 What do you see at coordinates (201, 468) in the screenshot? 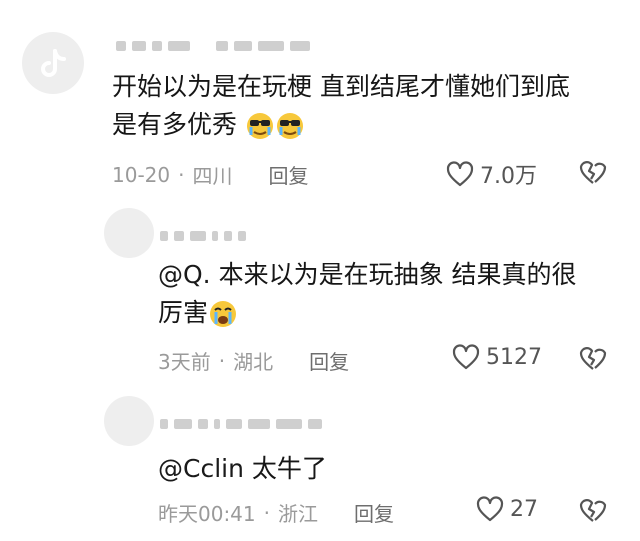
I see `mention-link: @Cclin` at bounding box center [201, 468].